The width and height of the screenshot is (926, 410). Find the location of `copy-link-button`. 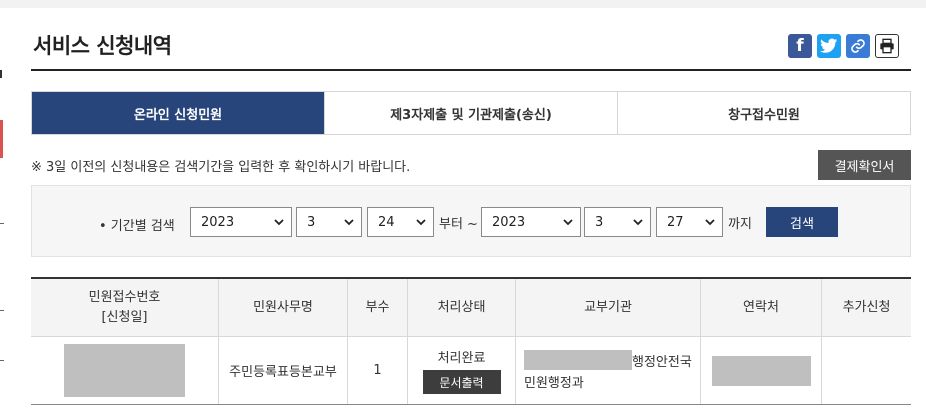

copy-link-button is located at coordinates (858, 46).